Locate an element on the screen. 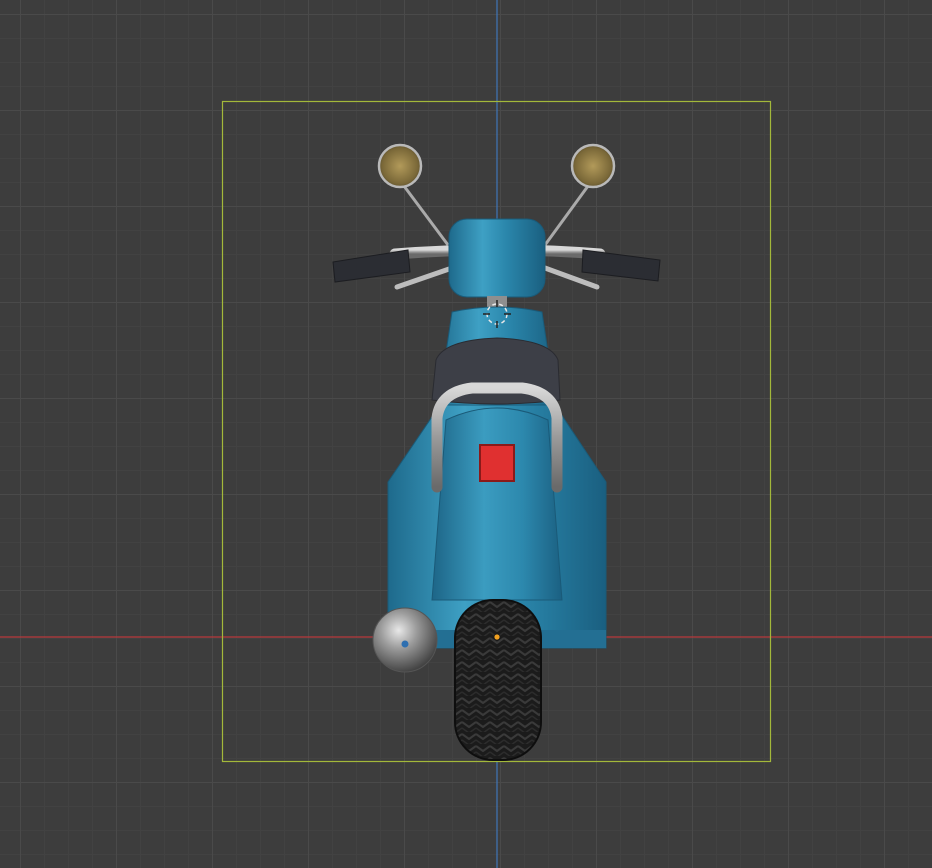  exhaust-ball is located at coordinates (405, 640).